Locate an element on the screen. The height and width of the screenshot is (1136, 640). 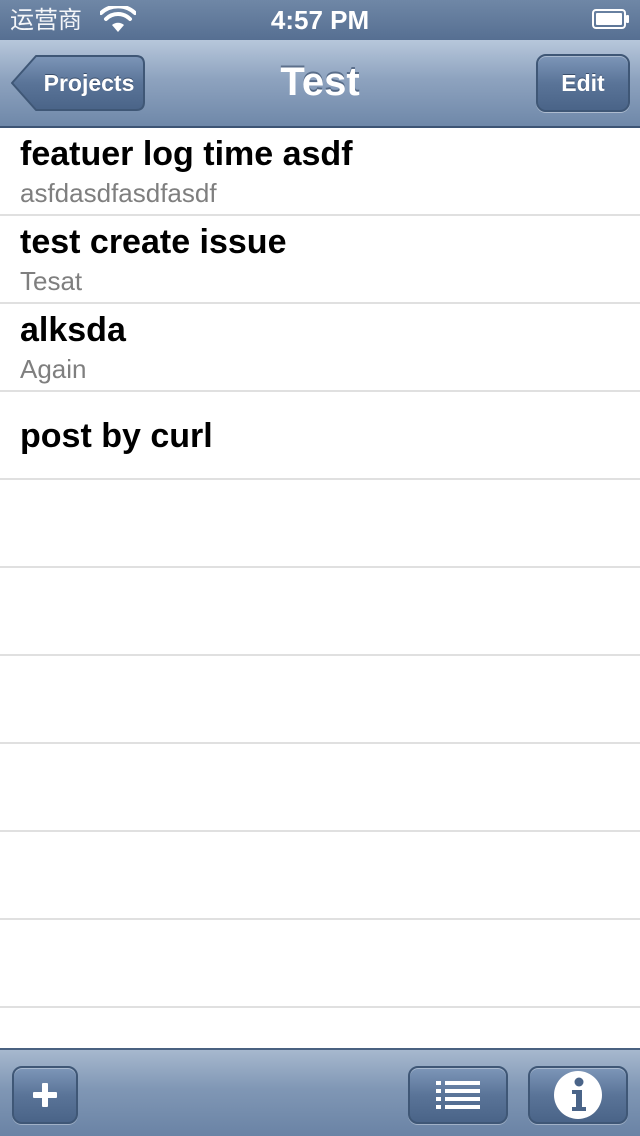
list-item-subtitle: asfdasdfasdfasdf is located at coordinates (118, 193).